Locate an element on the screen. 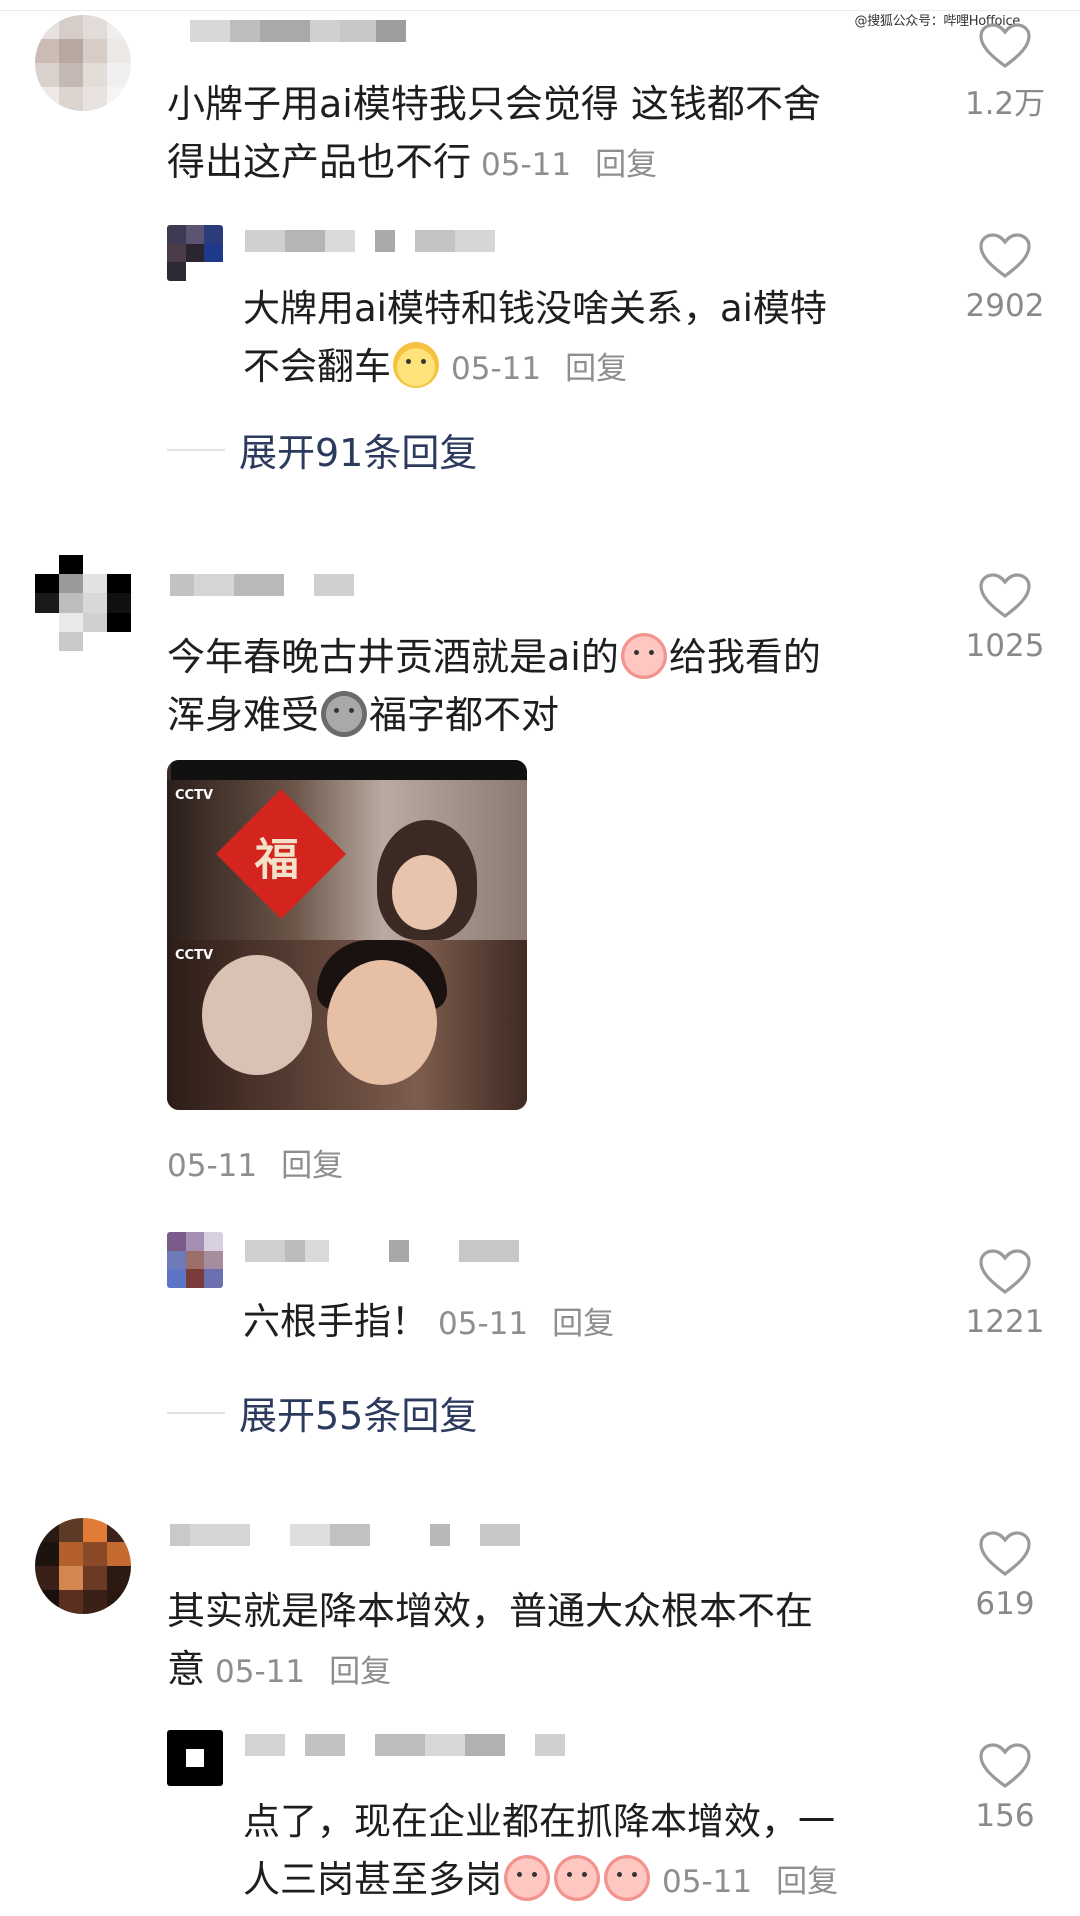  comment-text: 其实就是降本增效，普通大众根本不在 意 05-11 回复 is located at coordinates (490, 1640).